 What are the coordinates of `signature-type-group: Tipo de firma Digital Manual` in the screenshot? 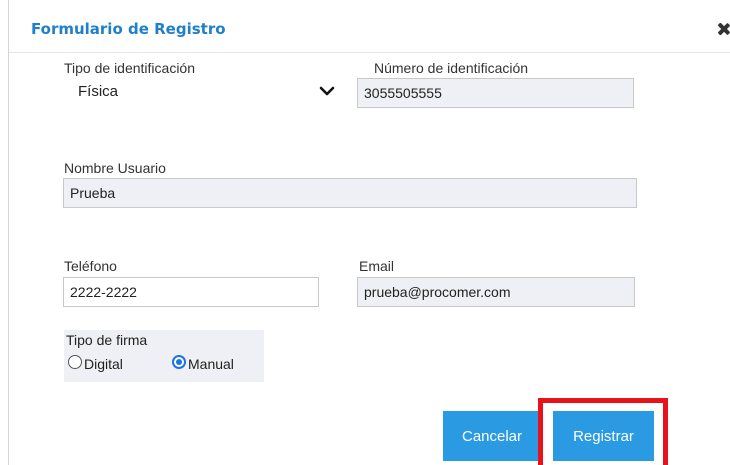 It's located at (164, 356).